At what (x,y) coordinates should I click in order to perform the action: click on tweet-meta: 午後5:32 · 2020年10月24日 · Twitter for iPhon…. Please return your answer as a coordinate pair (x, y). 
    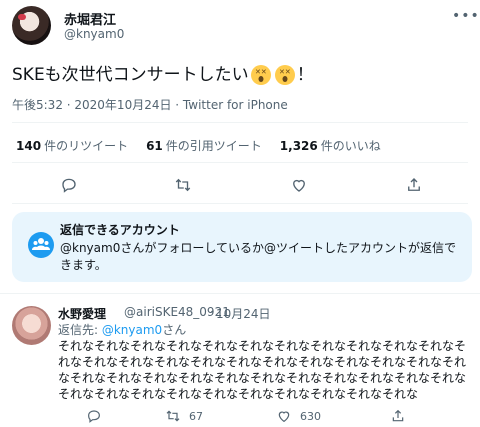
    Looking at the image, I should click on (150, 104).